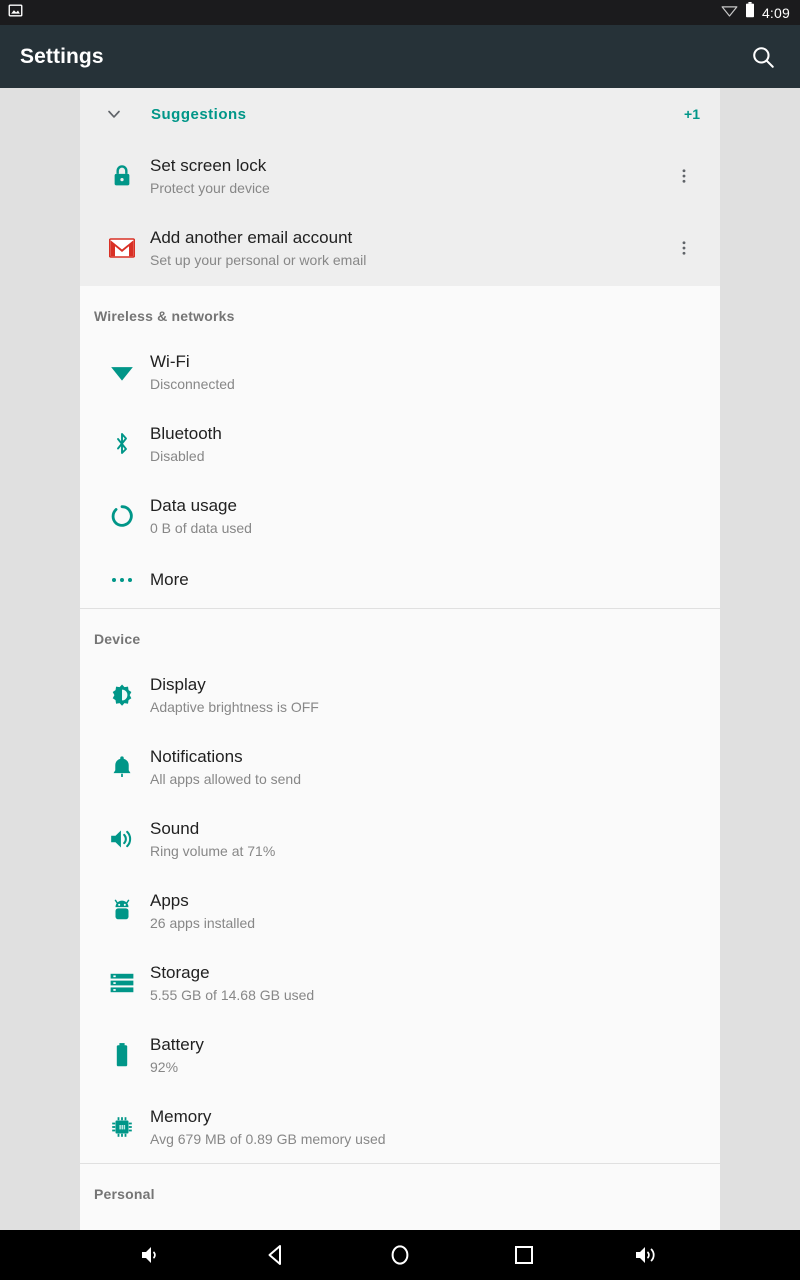  Describe the element at coordinates (177, 455) in the screenshot. I see `row-subtitle: Disabled` at that location.